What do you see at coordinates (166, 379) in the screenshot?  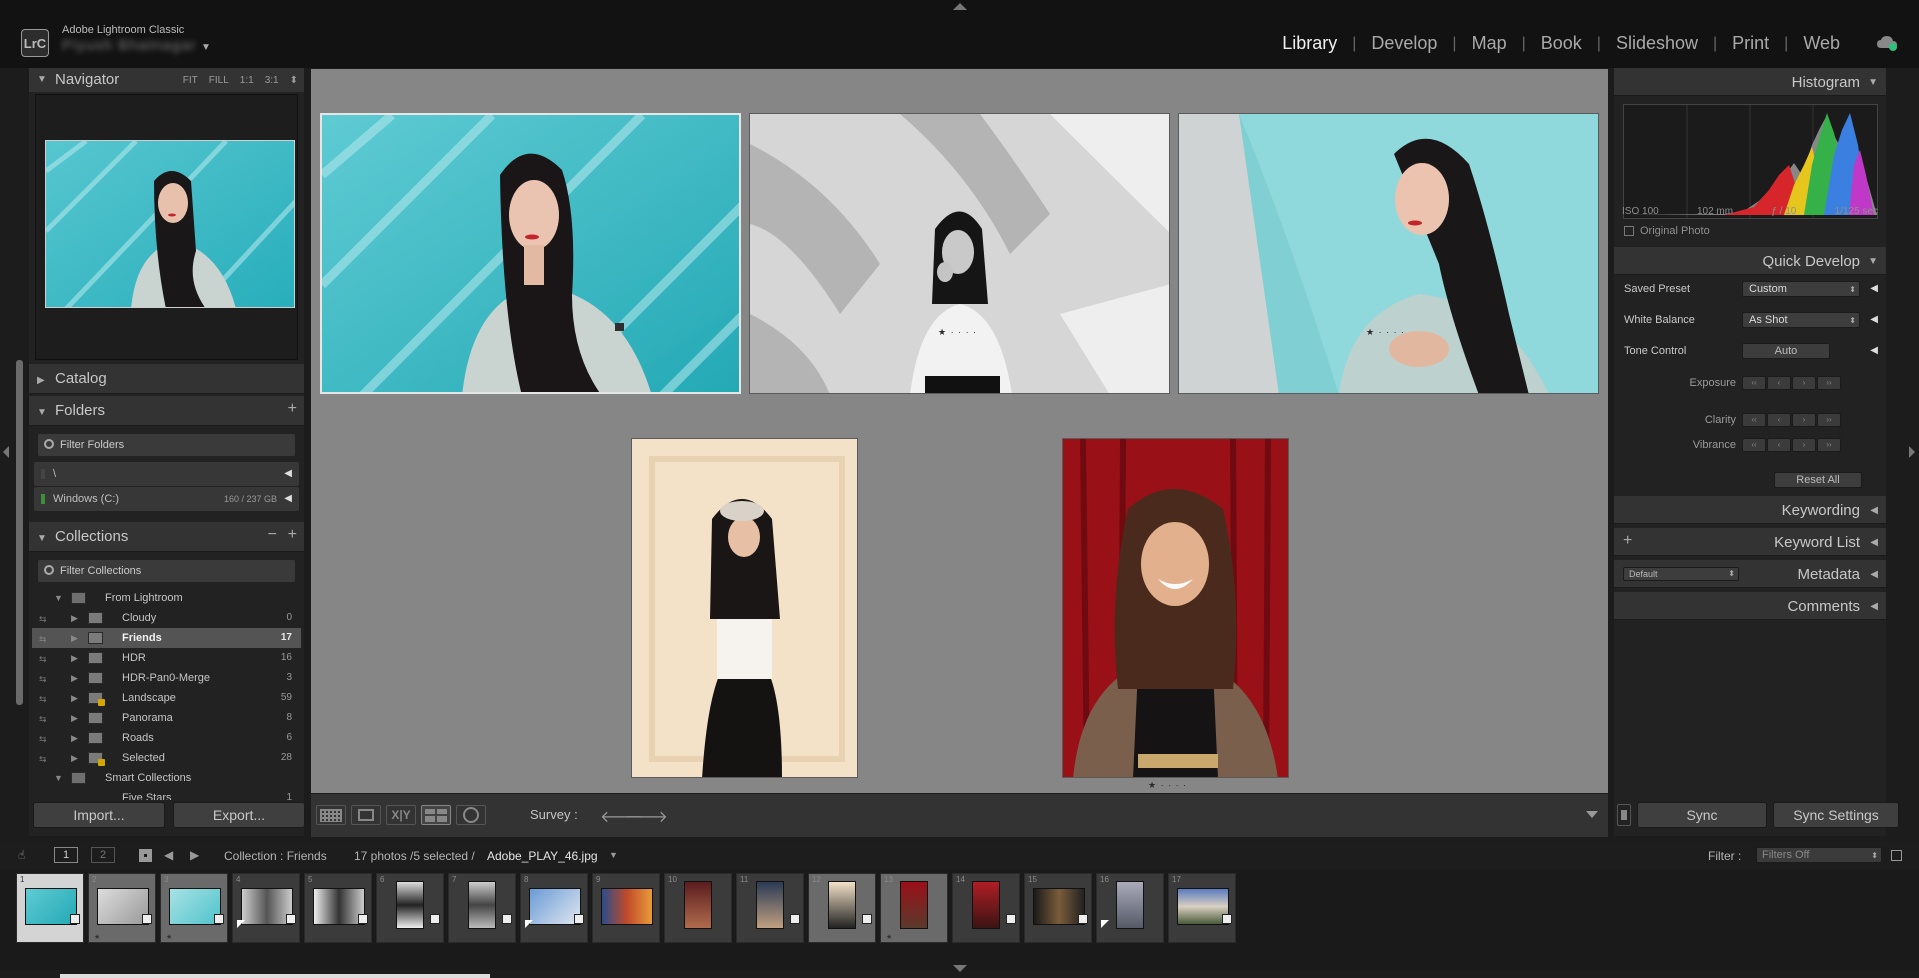 I see `catalog-header: ▶ Catalog` at bounding box center [166, 379].